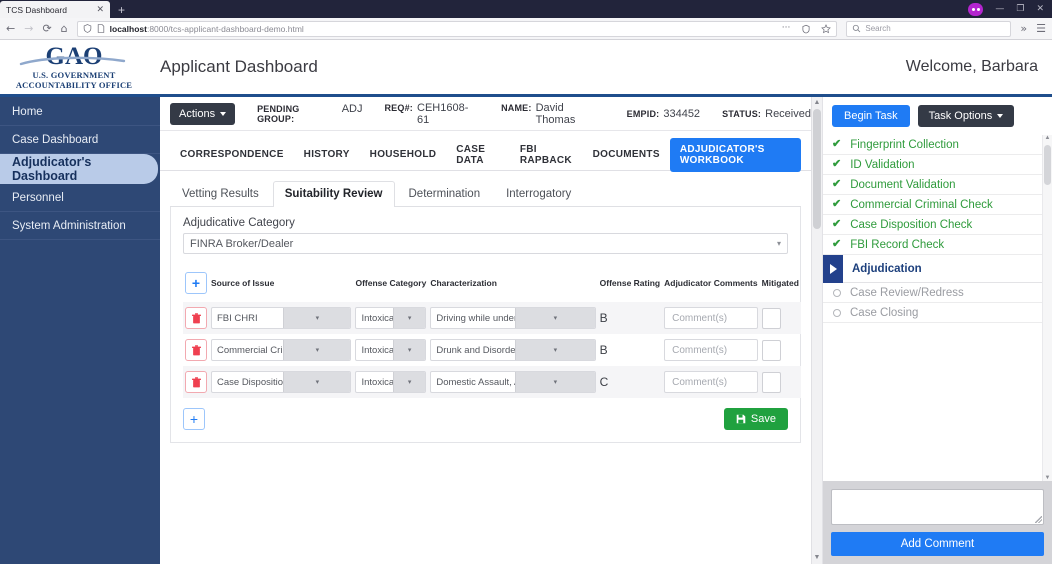 The image size is (1052, 570). I want to click on begin-task-button: Begin Task, so click(871, 116).